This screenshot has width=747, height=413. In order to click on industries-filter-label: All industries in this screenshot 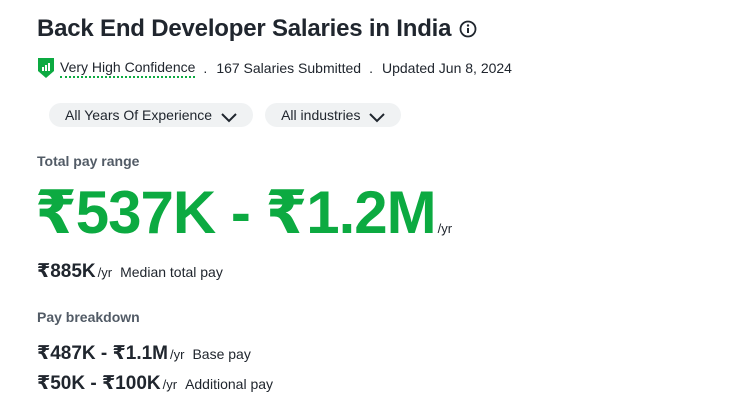, I will do `click(321, 115)`.